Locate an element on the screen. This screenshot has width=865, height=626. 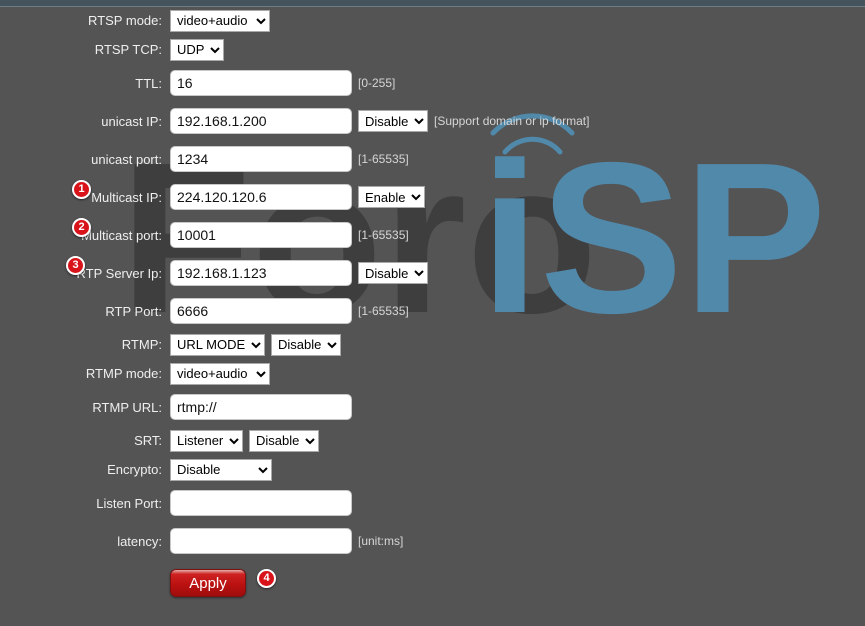
row-multicast-ip: Multicast IP: Enable is located at coordinates (432, 197).